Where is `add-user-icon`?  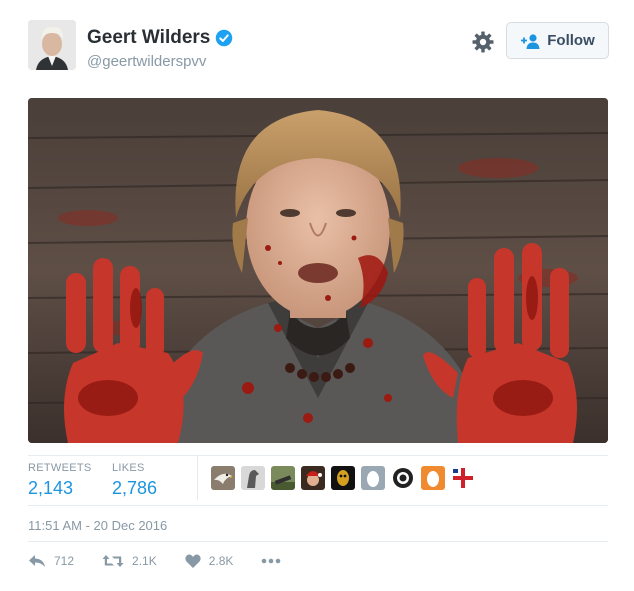 add-user-icon is located at coordinates (530, 41).